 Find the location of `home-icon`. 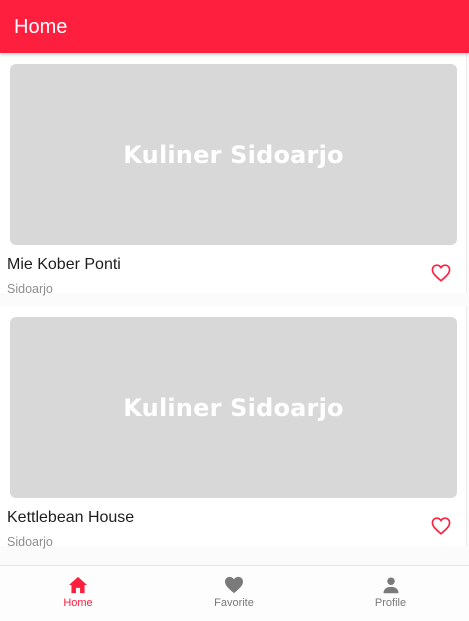

home-icon is located at coordinates (78, 585).